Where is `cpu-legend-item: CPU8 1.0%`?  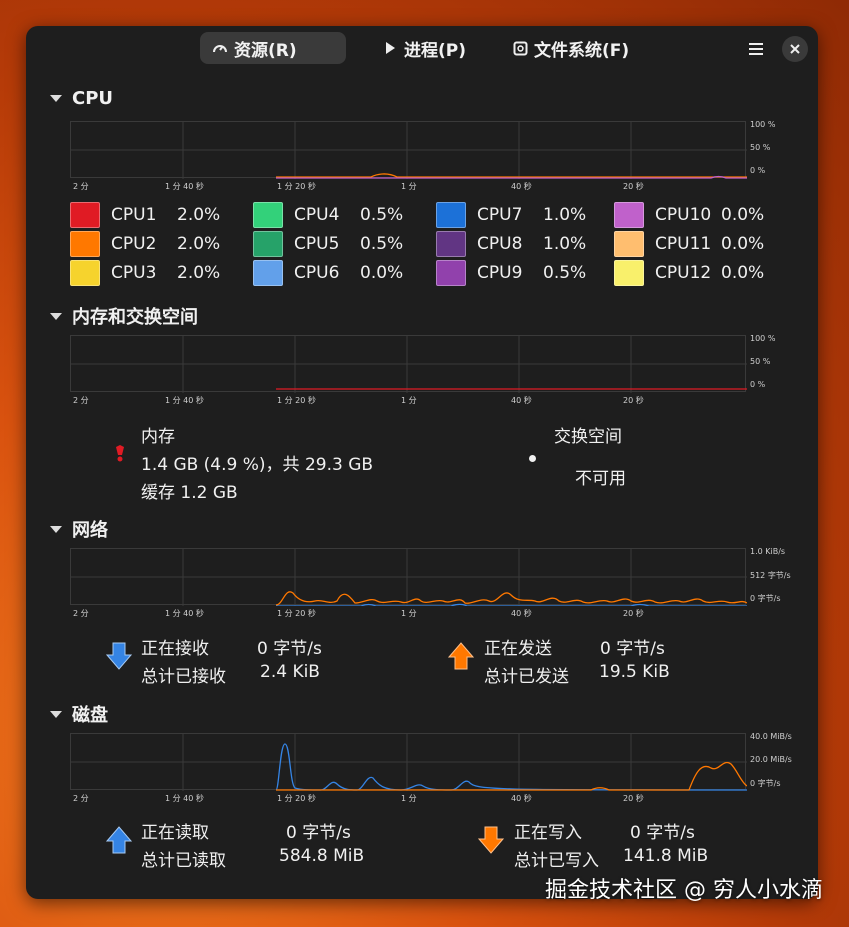 cpu-legend-item: CPU8 1.0% is located at coordinates (511, 244).